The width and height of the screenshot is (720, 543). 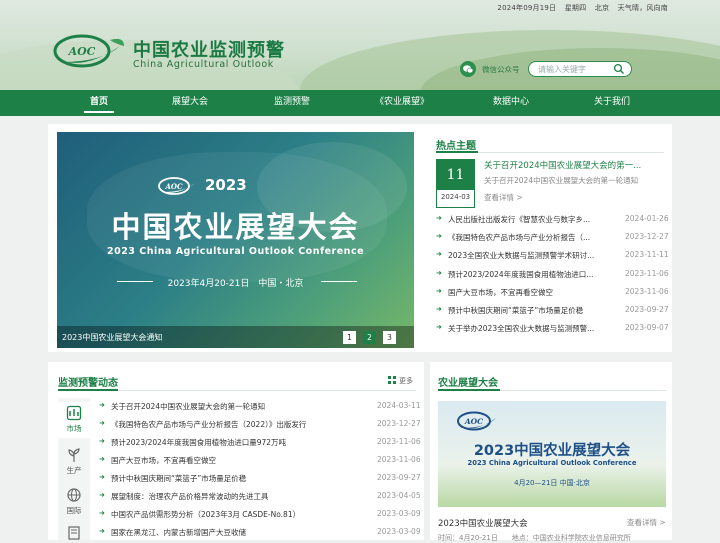 I want to click on site-name-en: China Agricultural Outlook, so click(x=203, y=64).